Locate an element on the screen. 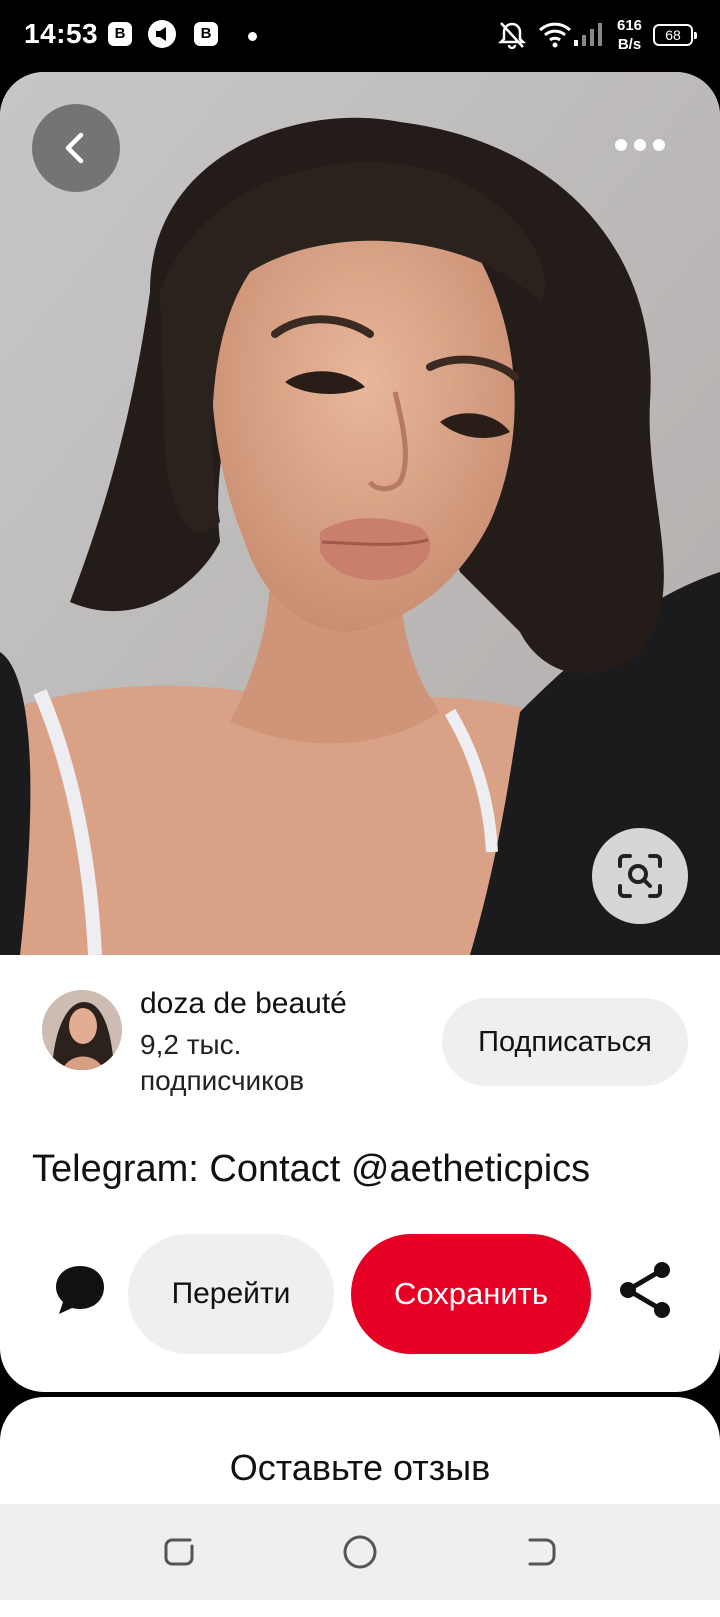 This screenshot has height=1617, width=720. chevron-left-icon is located at coordinates (74, 148).